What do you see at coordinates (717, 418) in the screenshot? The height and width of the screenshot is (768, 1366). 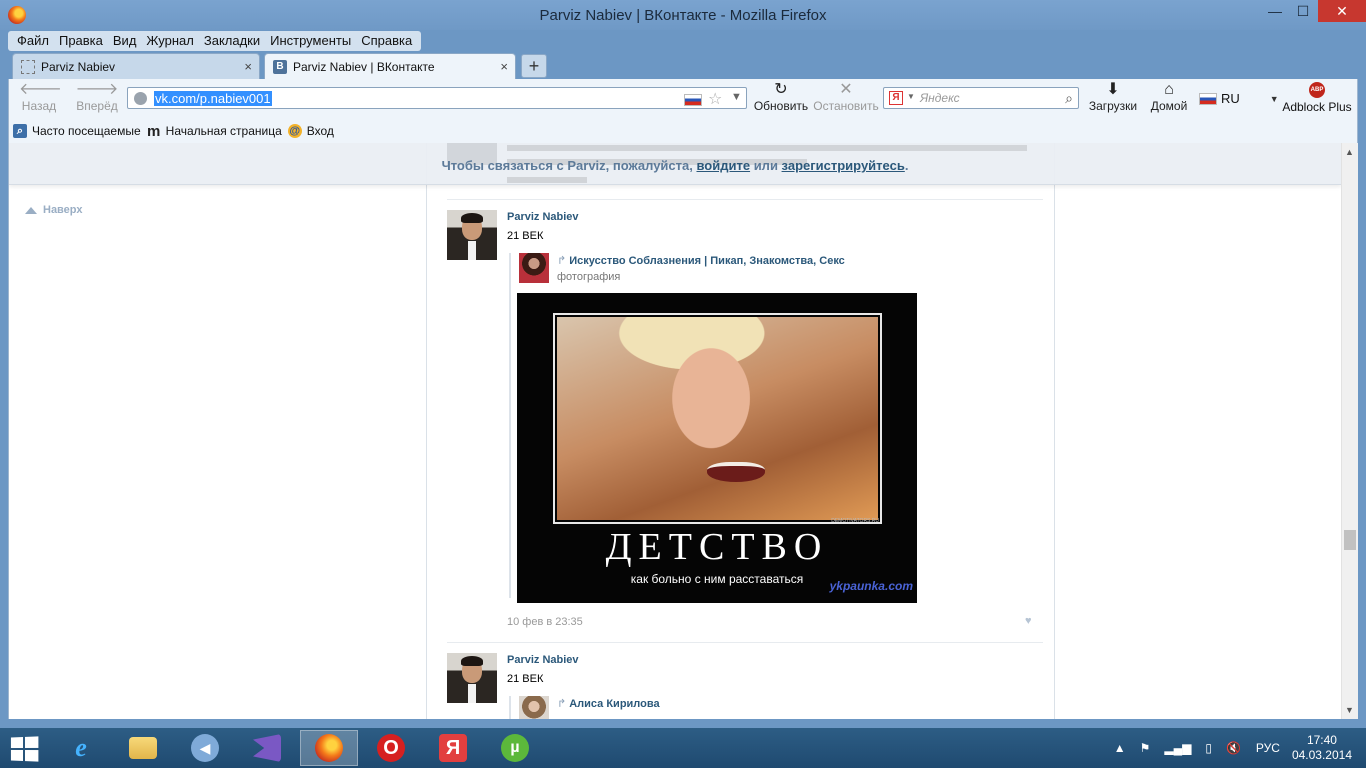 I see `demotivator-frame` at bounding box center [717, 418].